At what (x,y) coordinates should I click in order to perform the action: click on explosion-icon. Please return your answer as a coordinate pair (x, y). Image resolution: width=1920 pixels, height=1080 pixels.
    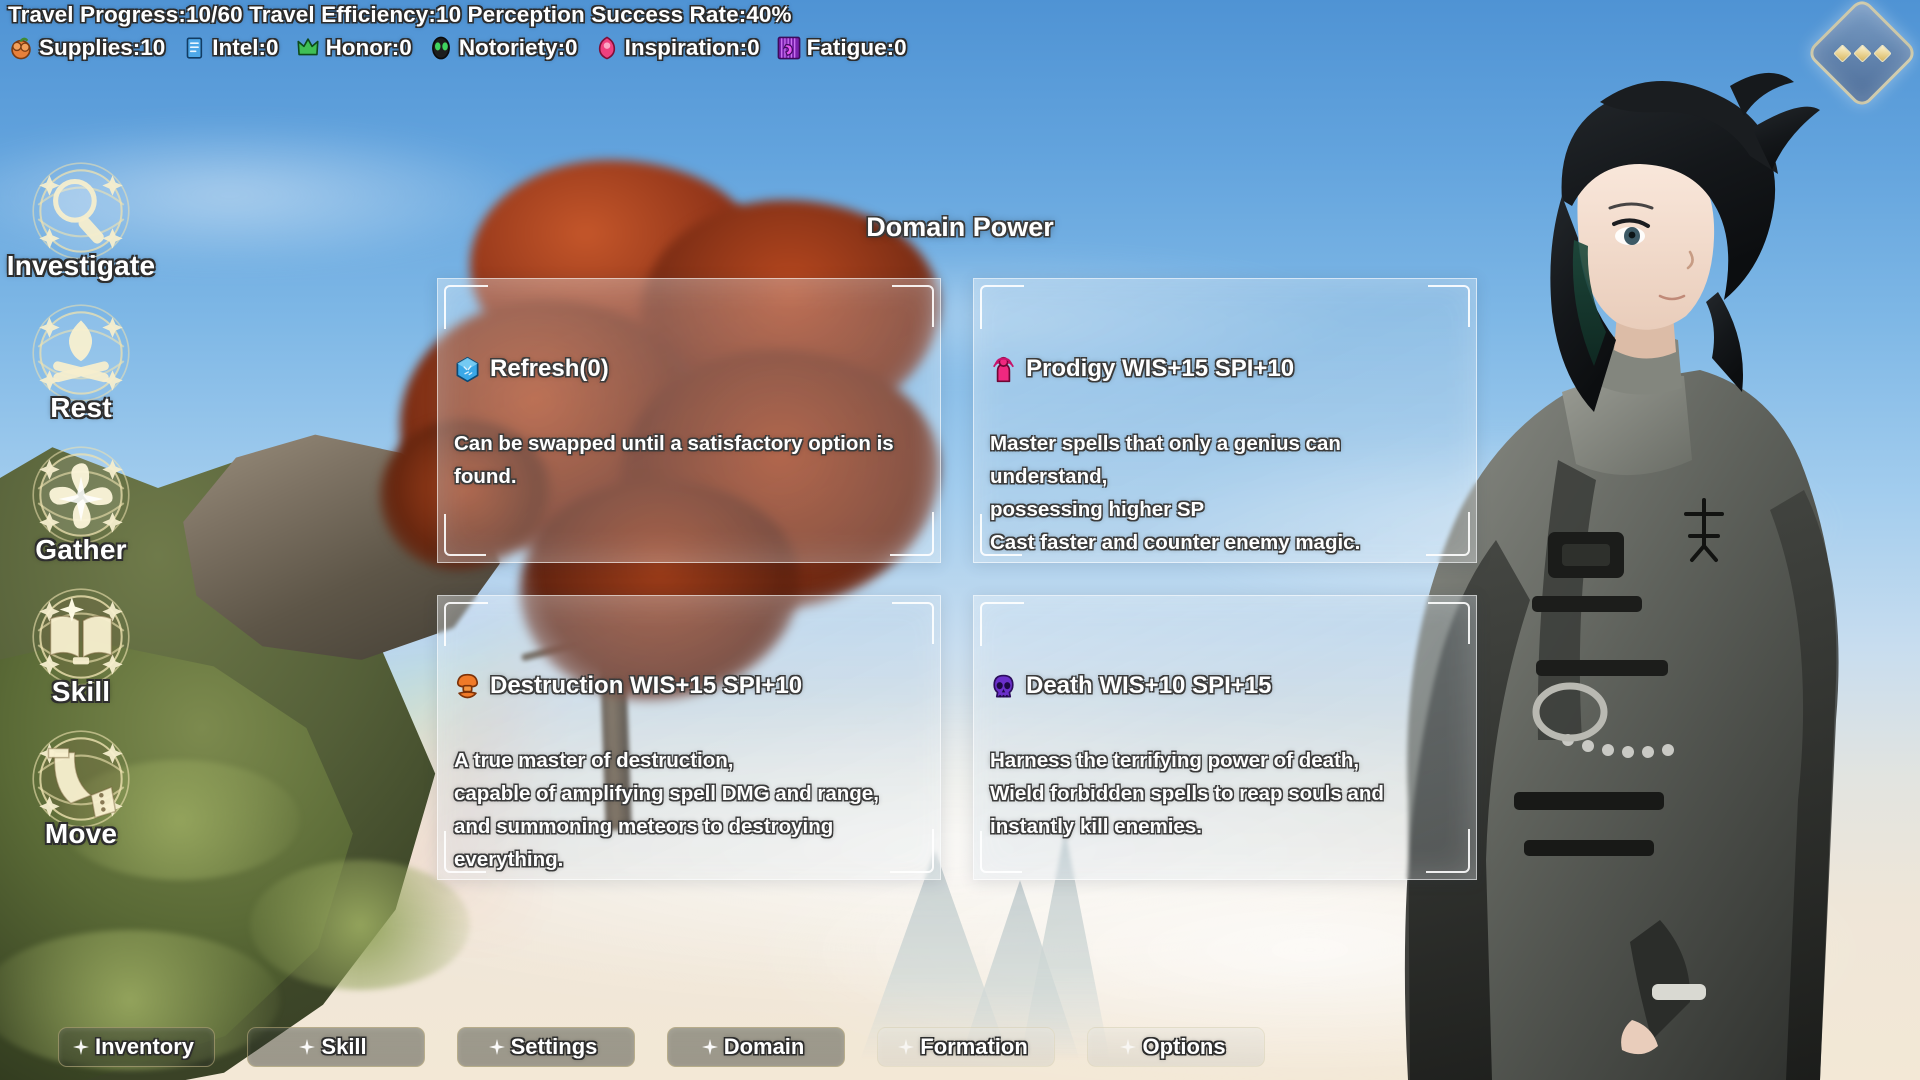
    Looking at the image, I should click on (467, 685).